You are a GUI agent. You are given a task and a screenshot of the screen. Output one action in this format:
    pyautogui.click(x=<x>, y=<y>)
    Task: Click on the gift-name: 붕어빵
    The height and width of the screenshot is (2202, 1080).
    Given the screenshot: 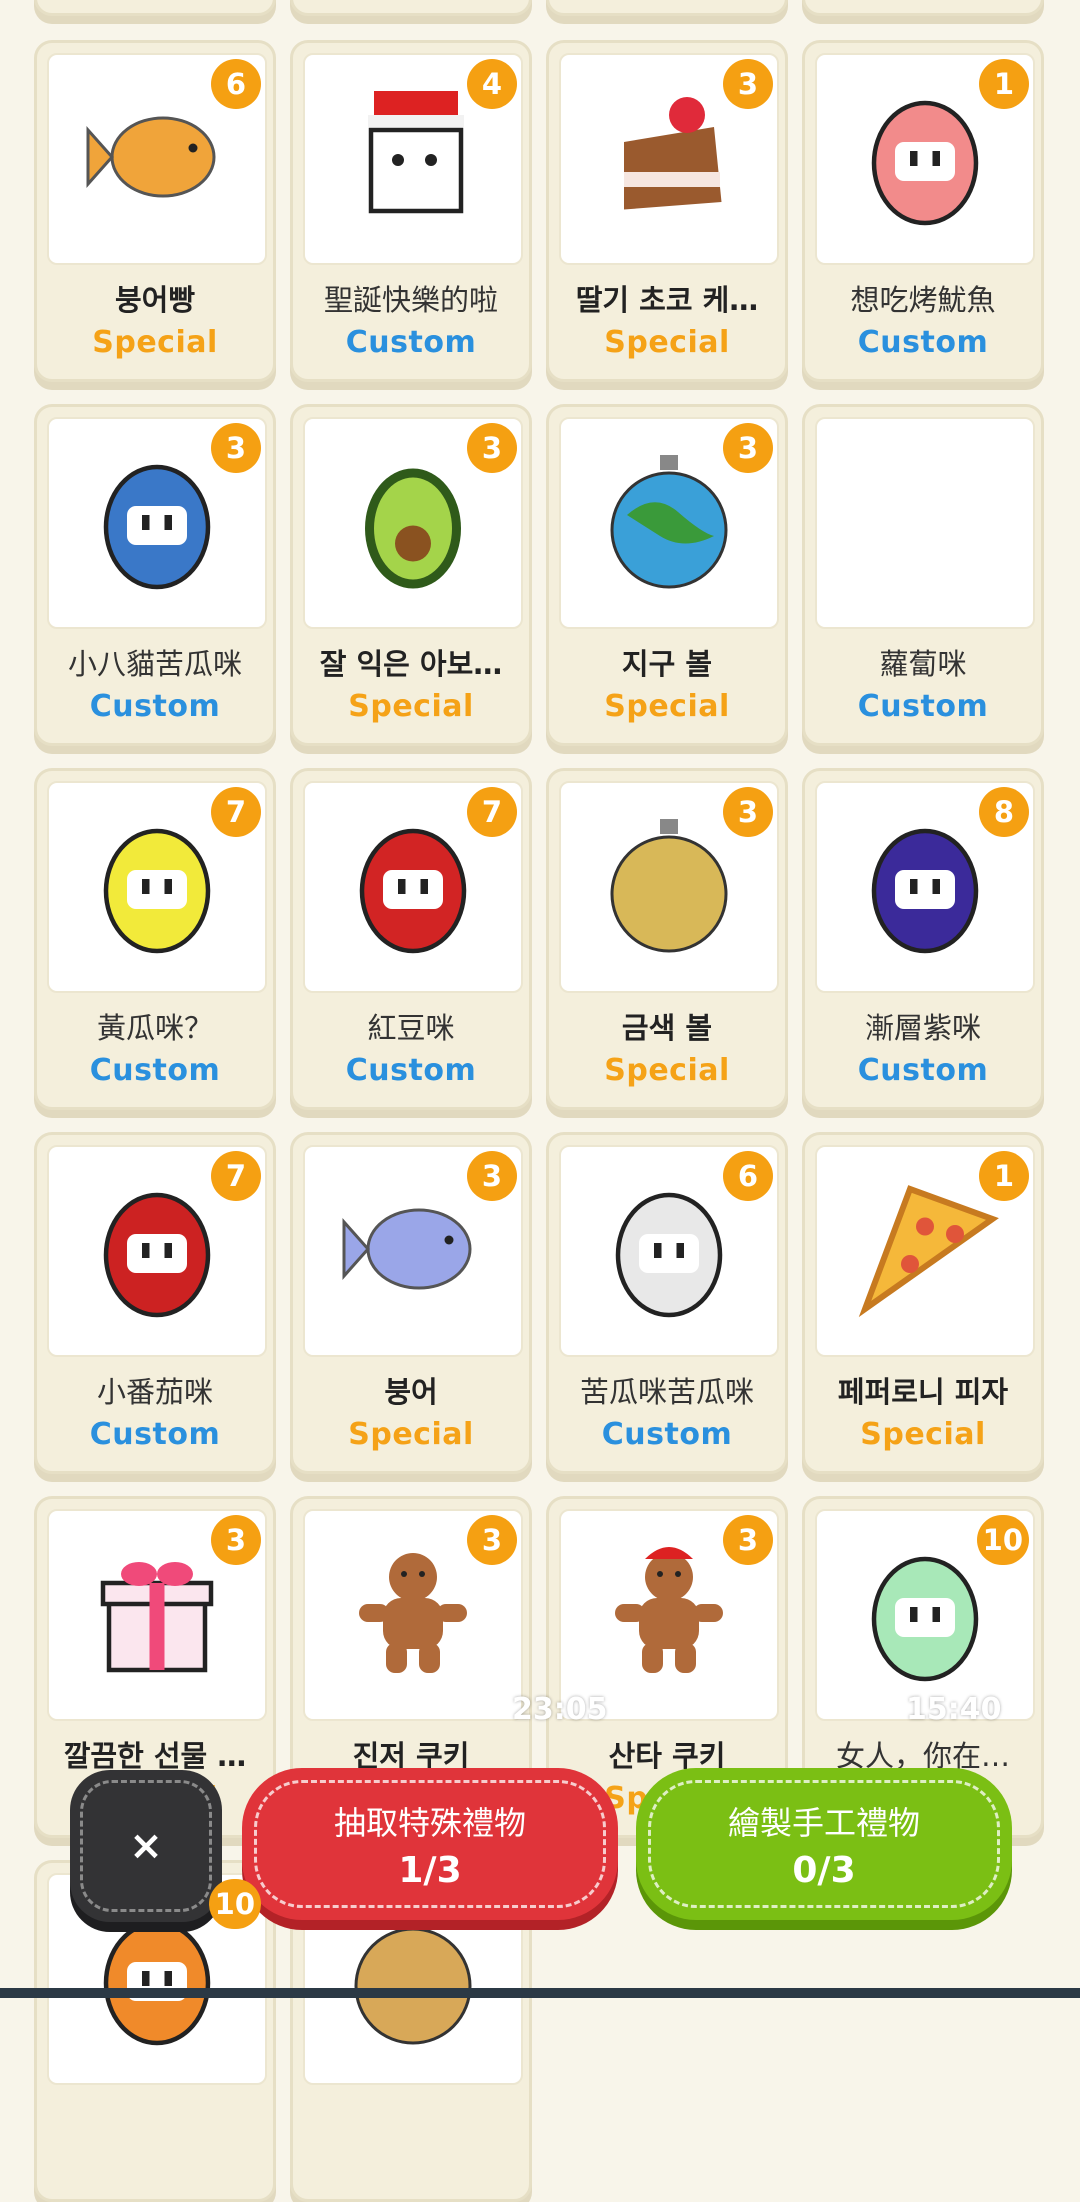 What is the action you would take?
    pyautogui.click(x=155, y=300)
    